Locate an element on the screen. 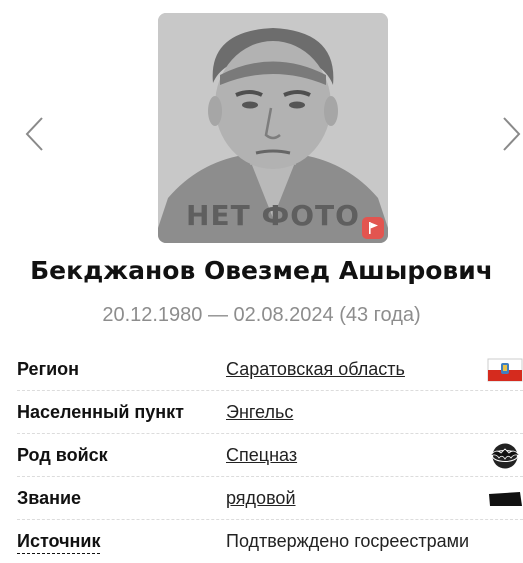  rank-link: рядовой is located at coordinates (261, 498).